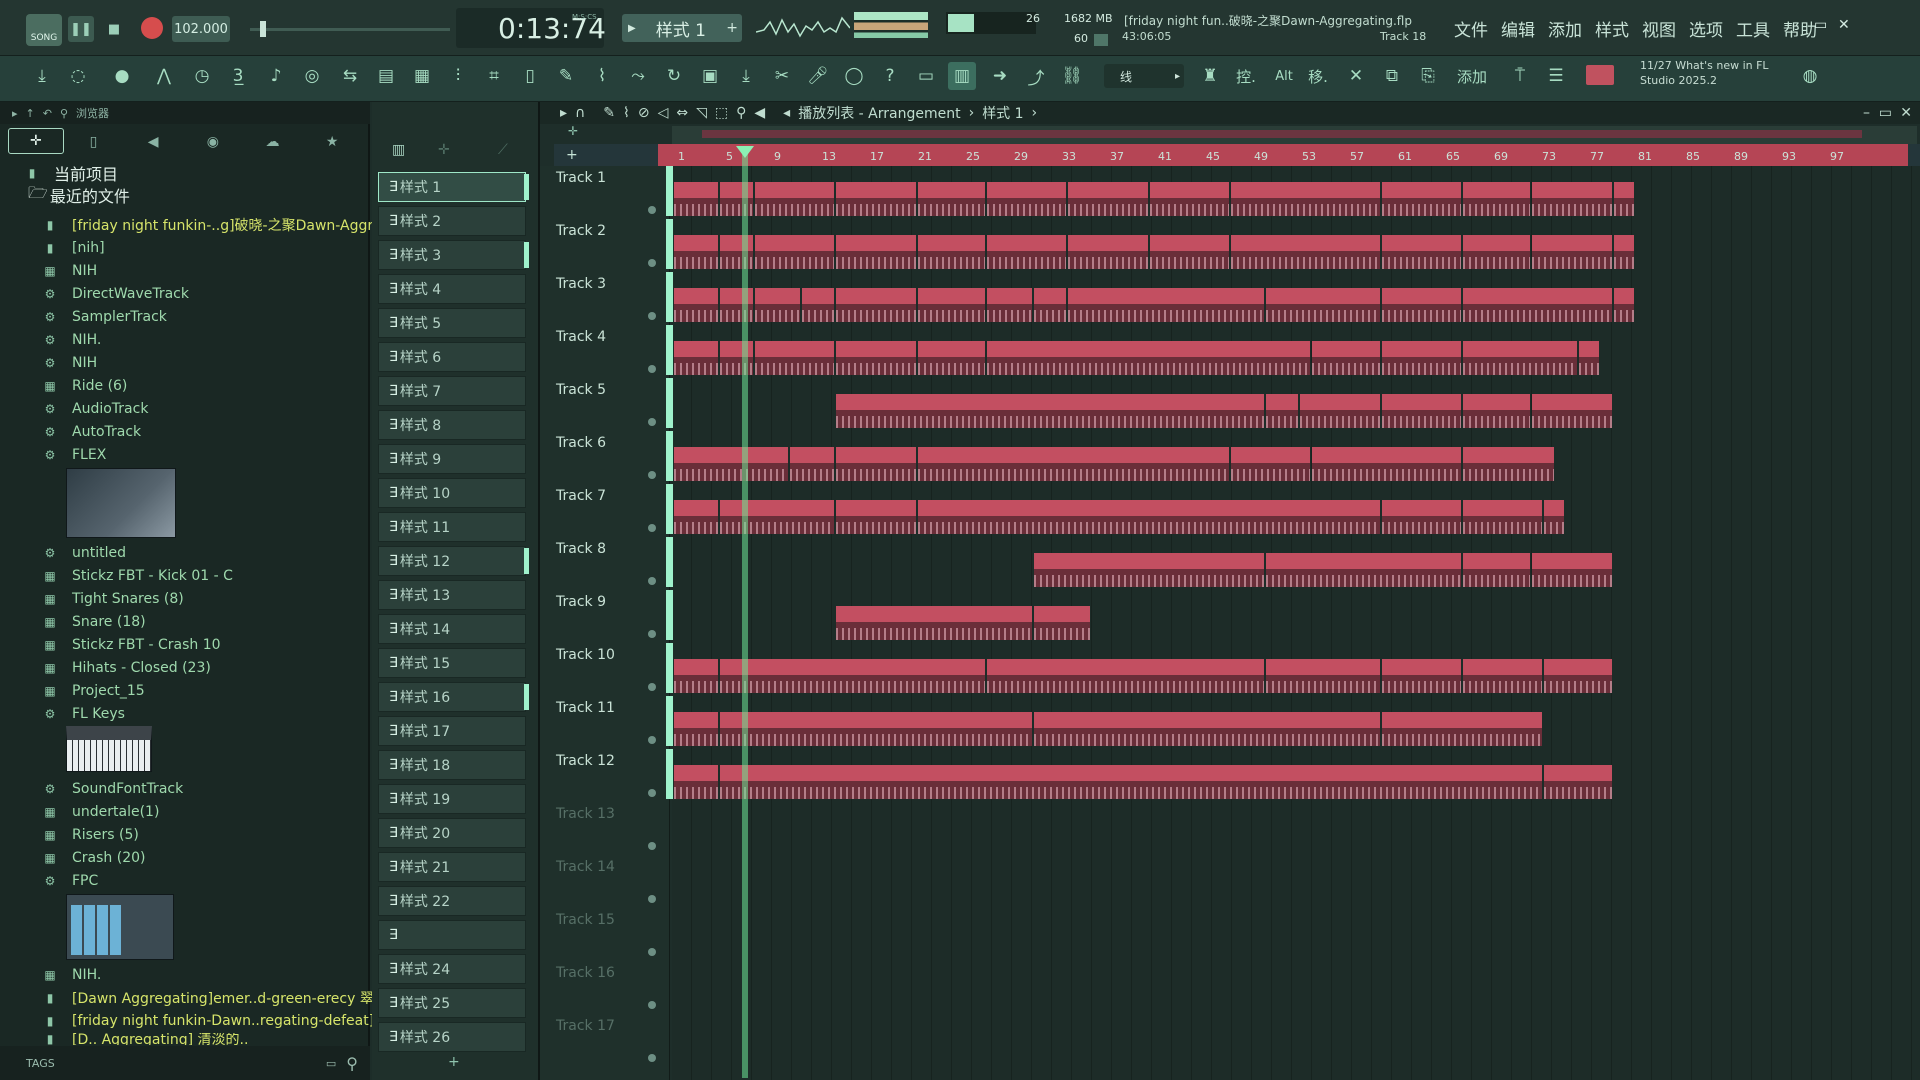 The height and width of the screenshot is (1080, 1920). Describe the element at coordinates (644, 113) in the screenshot. I see `delete-icon: ⊘` at that location.